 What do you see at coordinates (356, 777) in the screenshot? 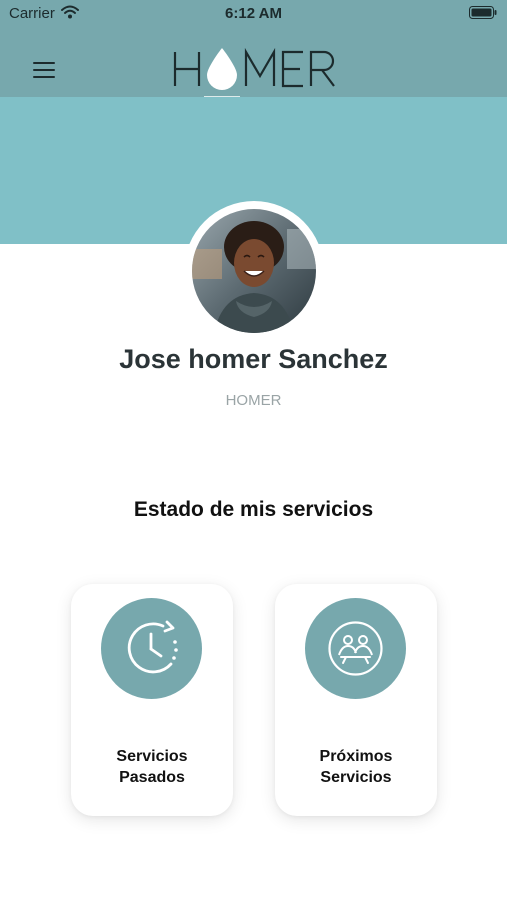
I see `upcoming-services-label-line2: Servicios` at bounding box center [356, 777].